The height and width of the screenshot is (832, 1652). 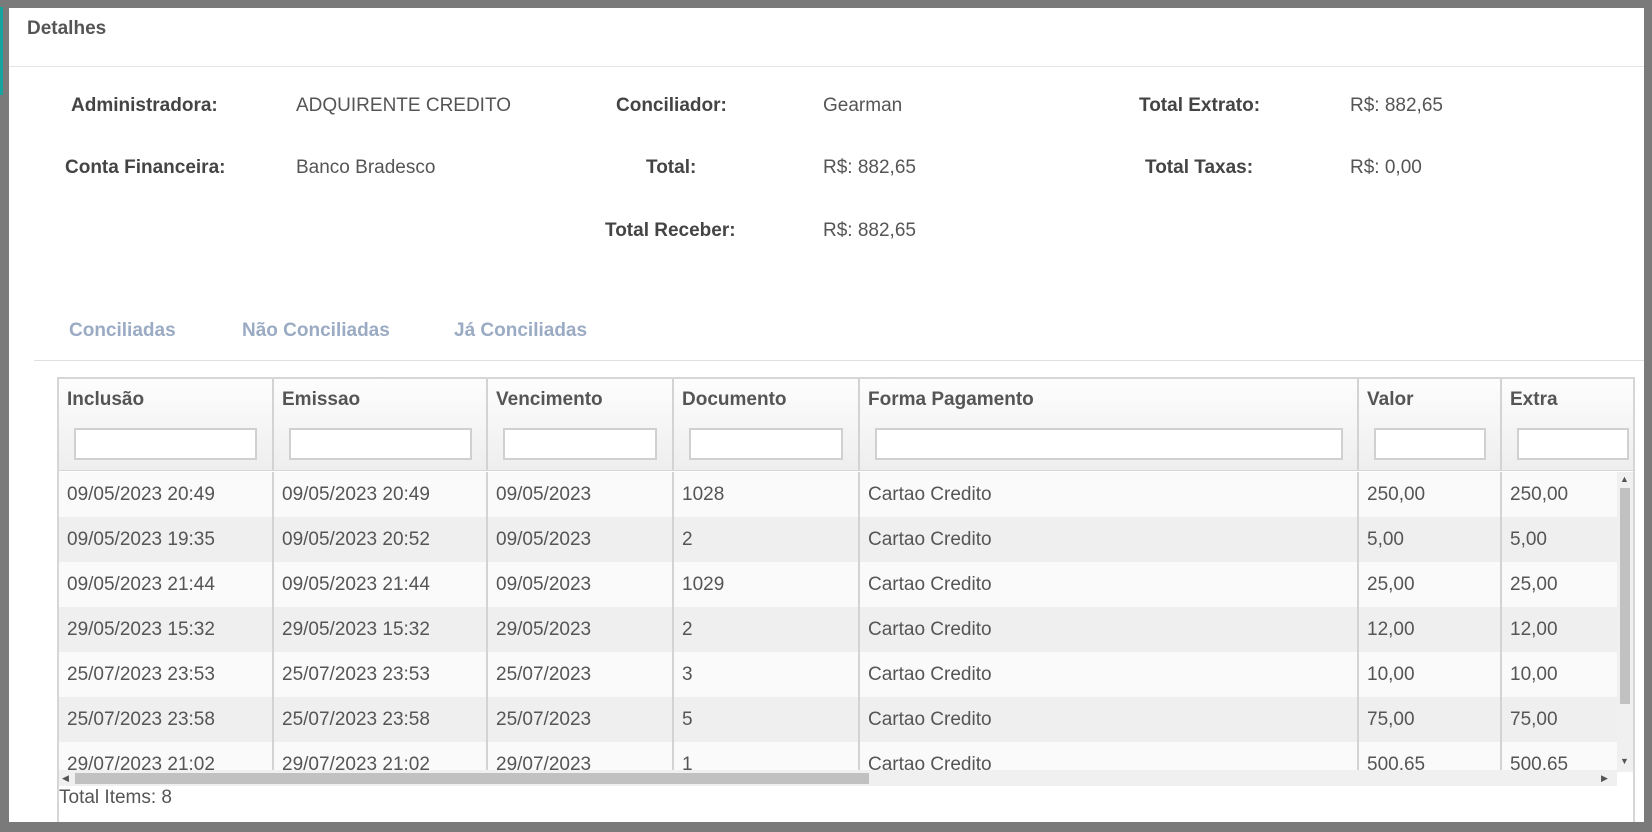 What do you see at coordinates (1604, 778) in the screenshot?
I see `scroll-right-icon: ▶` at bounding box center [1604, 778].